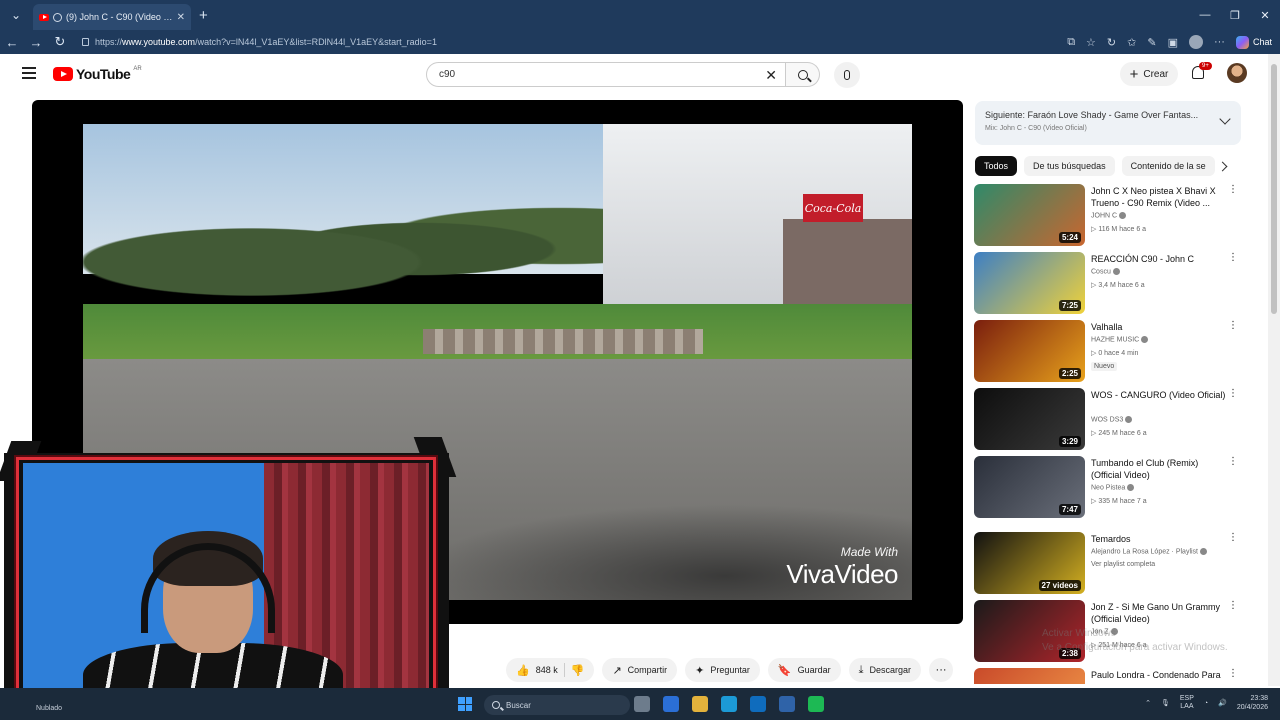 The image size is (1280, 720). Describe the element at coordinates (787, 704) in the screenshot. I see `store-icon` at that location.